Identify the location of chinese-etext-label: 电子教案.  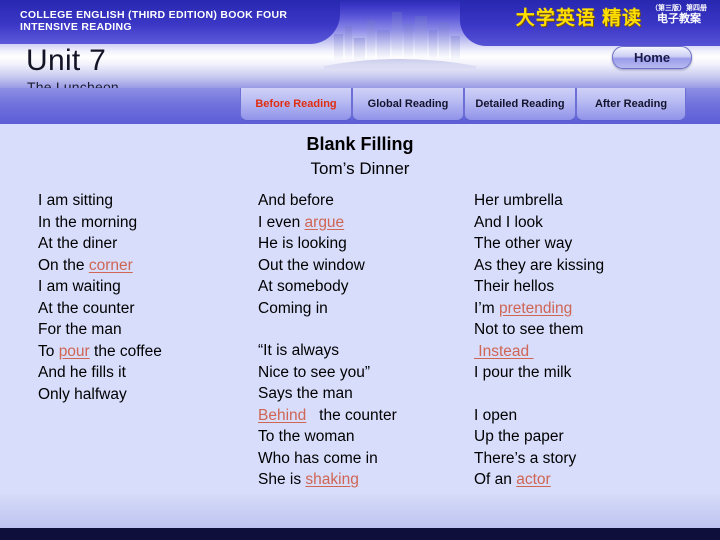
(679, 19).